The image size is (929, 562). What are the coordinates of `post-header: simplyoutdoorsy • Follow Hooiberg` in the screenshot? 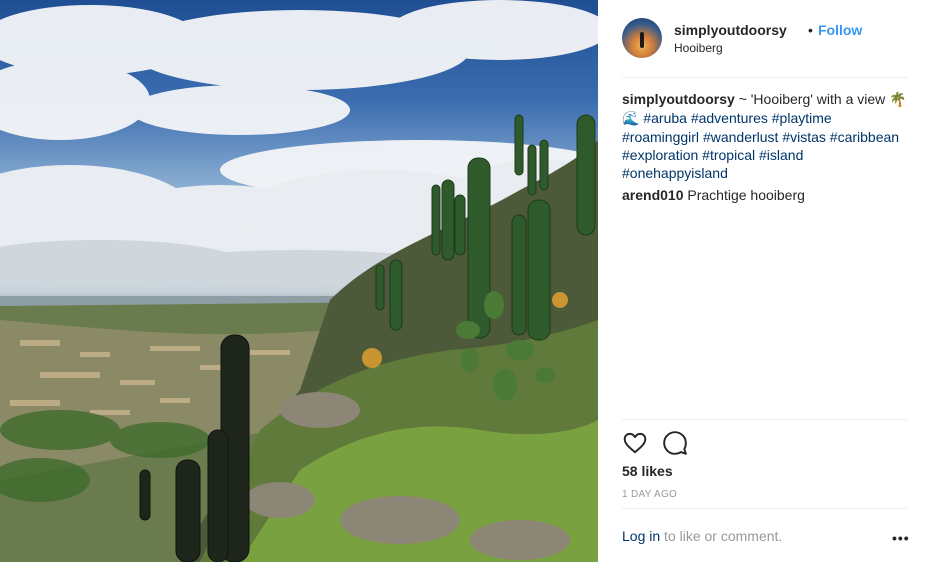 It's located at (765, 40).